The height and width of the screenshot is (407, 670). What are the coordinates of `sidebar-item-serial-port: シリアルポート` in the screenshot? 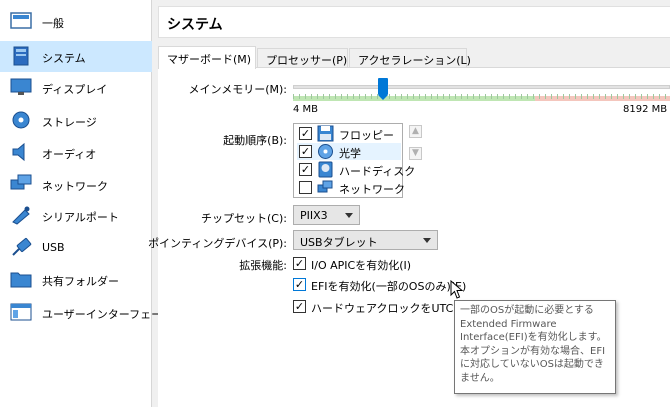 It's located at (76, 215).